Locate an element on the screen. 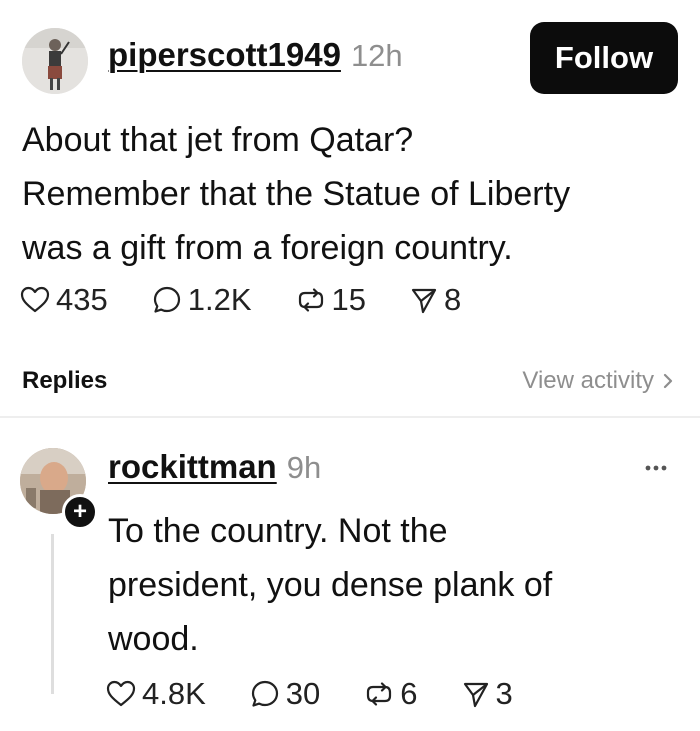 This screenshot has width=700, height=731. author-avatar is located at coordinates (55, 61).